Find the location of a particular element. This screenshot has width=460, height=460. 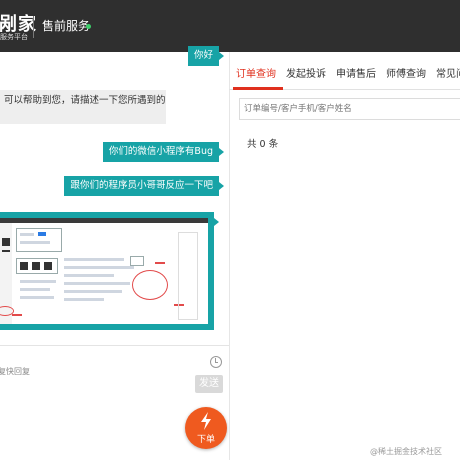

message-bubble-outgoing: 跟你们的程序员小哥哥反应一下吧 is located at coordinates (144, 186).